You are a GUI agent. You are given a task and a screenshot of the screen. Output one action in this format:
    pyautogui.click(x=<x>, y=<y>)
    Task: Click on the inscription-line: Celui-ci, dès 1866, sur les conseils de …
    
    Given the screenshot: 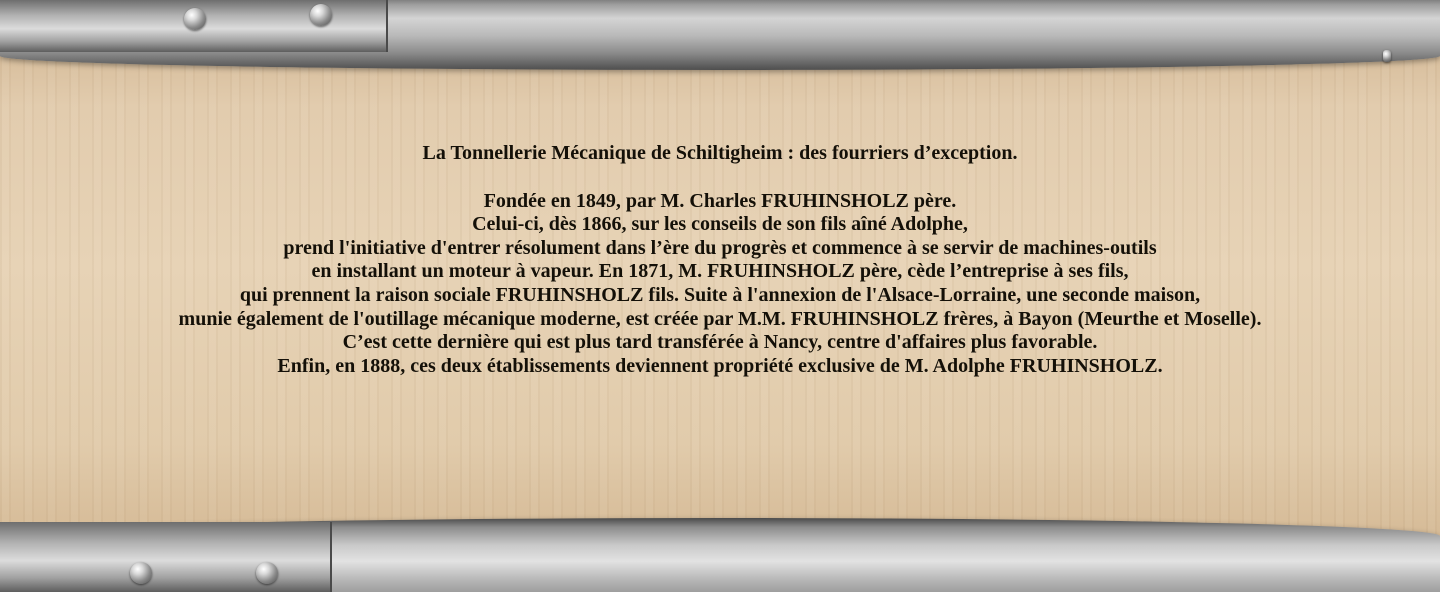 What is the action you would take?
    pyautogui.click(x=720, y=224)
    